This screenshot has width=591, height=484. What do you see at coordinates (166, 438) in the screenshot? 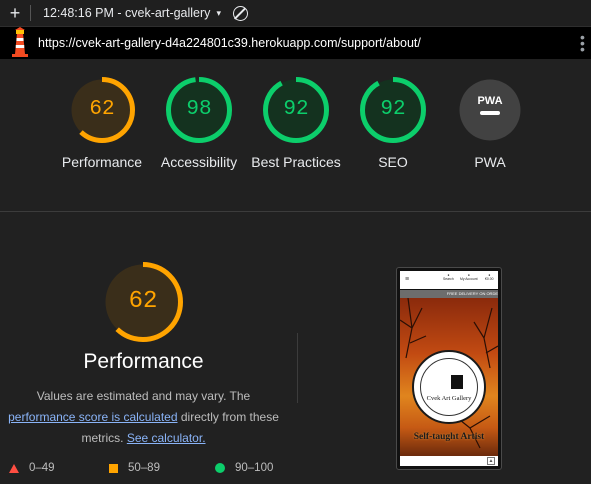
I see `see-calculator-link: See calculator.` at bounding box center [166, 438].